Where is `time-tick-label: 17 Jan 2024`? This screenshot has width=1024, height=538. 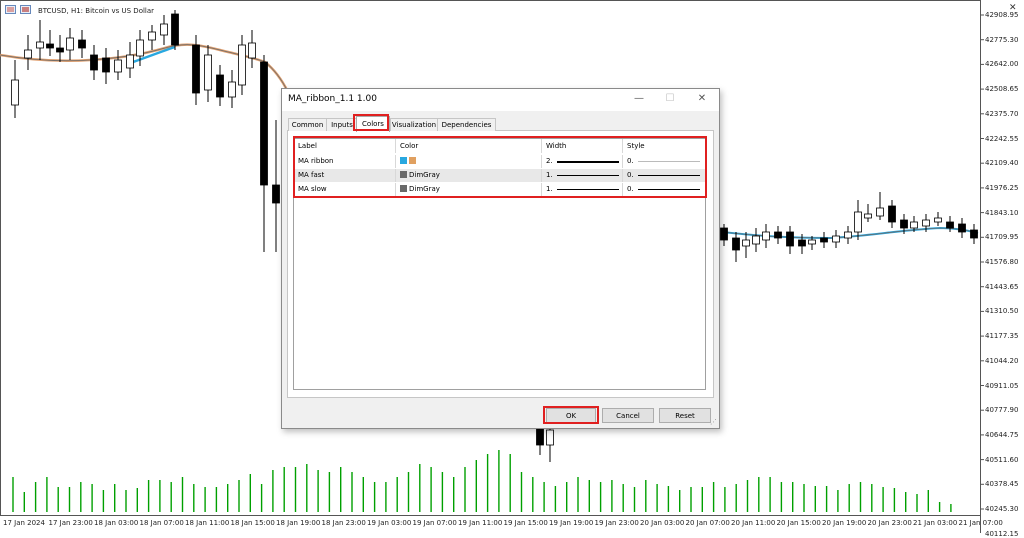
time-tick-label: 17 Jan 2024 is located at coordinates (24, 523).